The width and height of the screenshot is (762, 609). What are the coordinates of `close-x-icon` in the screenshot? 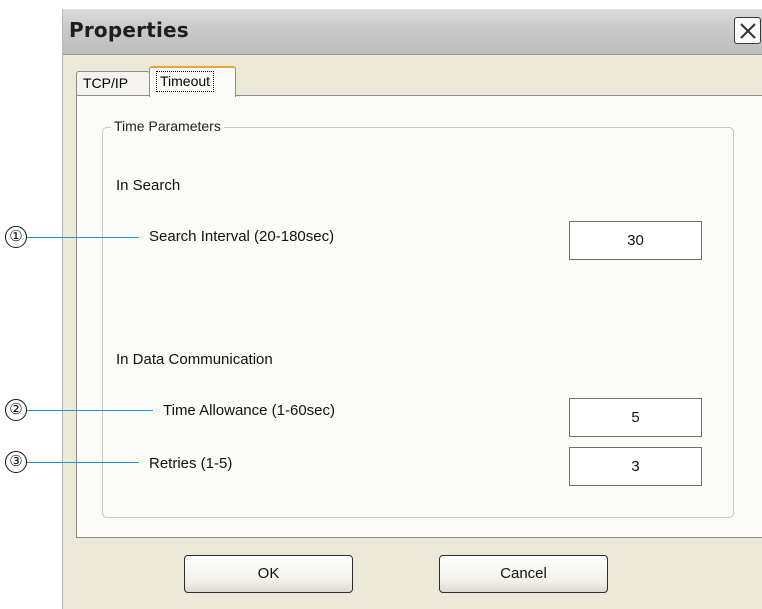 It's located at (748, 31).